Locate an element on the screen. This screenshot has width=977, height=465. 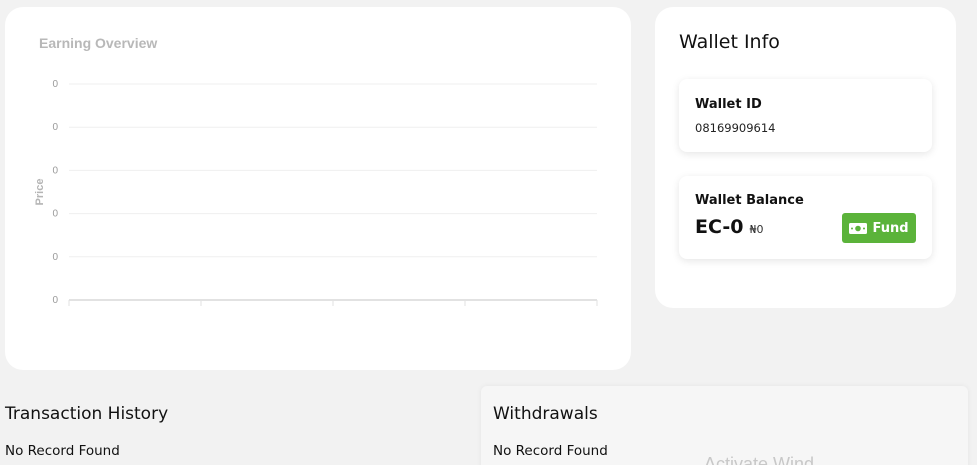
withdrawals-title: Withdrawals is located at coordinates (545, 414).